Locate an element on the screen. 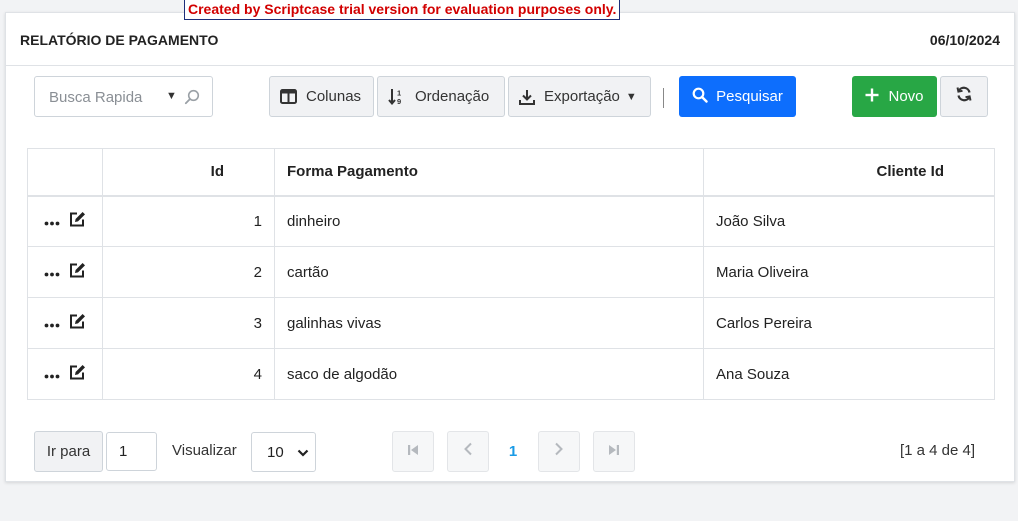  export-label: Exportação is located at coordinates (582, 96).